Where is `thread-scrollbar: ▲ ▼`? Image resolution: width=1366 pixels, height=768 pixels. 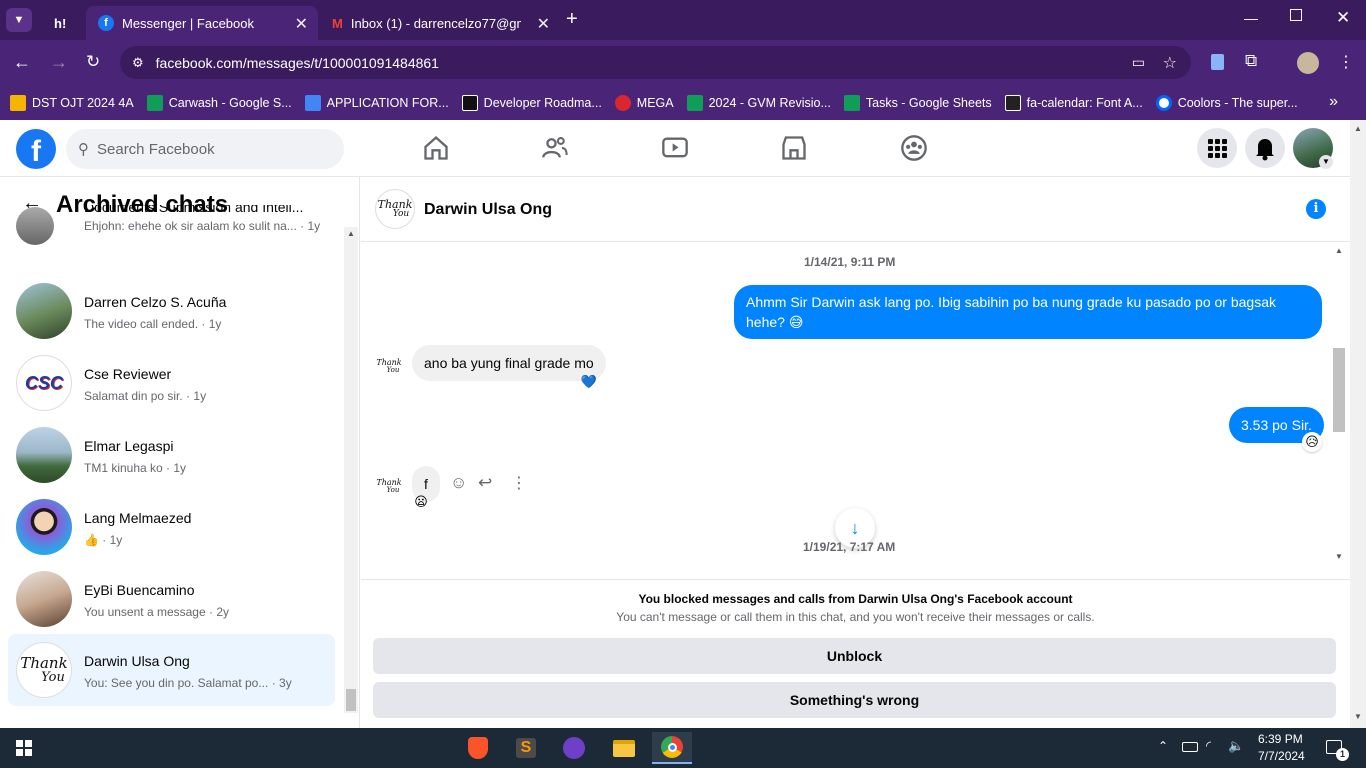
thread-scrollbar: ▲ ▼ is located at coordinates (1339, 404).